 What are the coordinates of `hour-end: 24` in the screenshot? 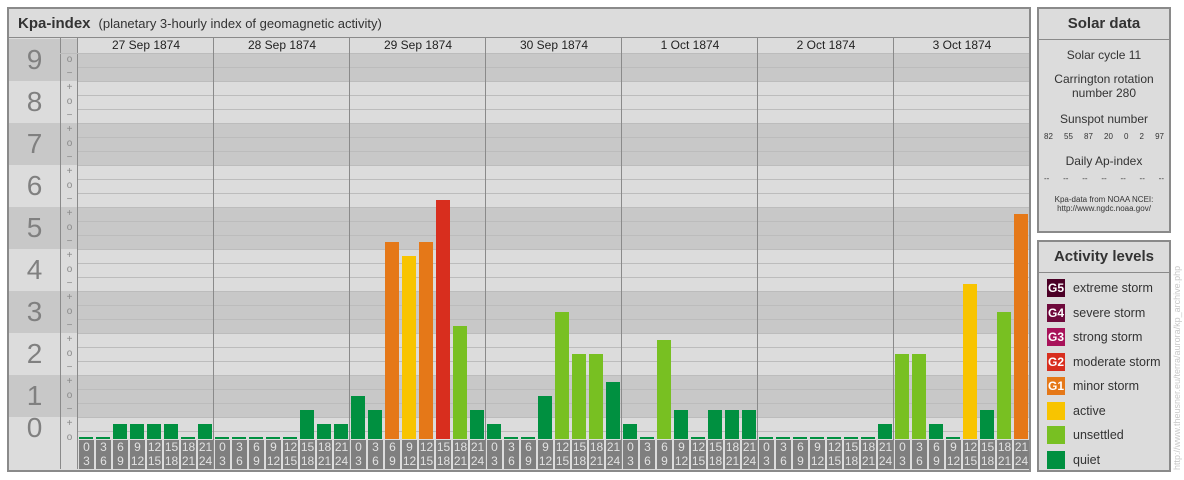 It's located at (613, 461).